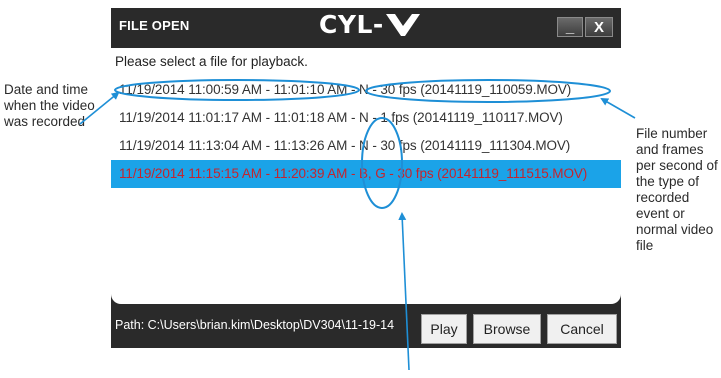 The image size is (721, 378). I want to click on date-time-ellipse, so click(237, 90).